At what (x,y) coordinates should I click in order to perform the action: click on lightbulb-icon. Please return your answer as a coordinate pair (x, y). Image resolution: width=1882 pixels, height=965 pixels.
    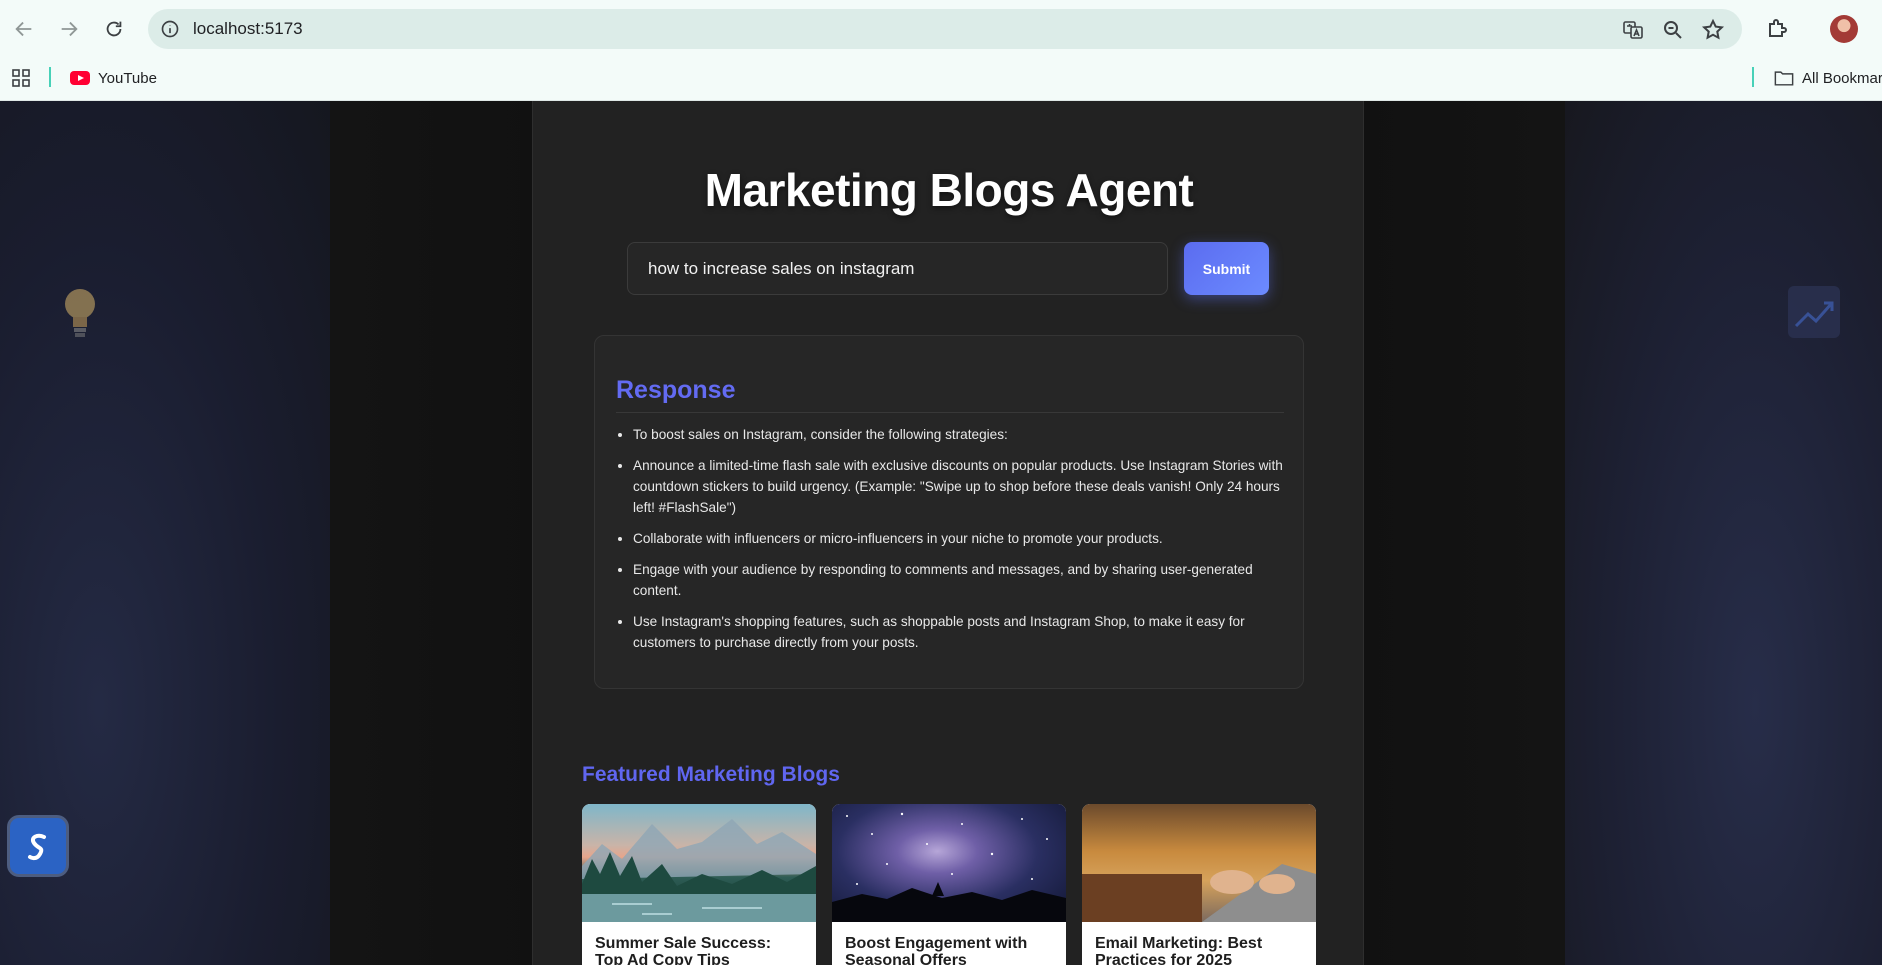
    Looking at the image, I should click on (80, 313).